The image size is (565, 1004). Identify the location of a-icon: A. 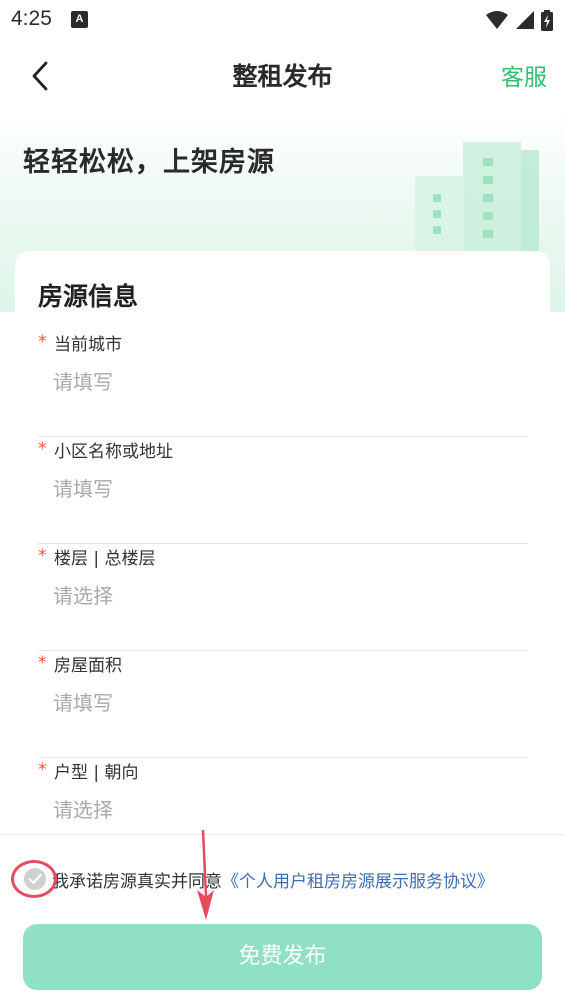
(79, 19).